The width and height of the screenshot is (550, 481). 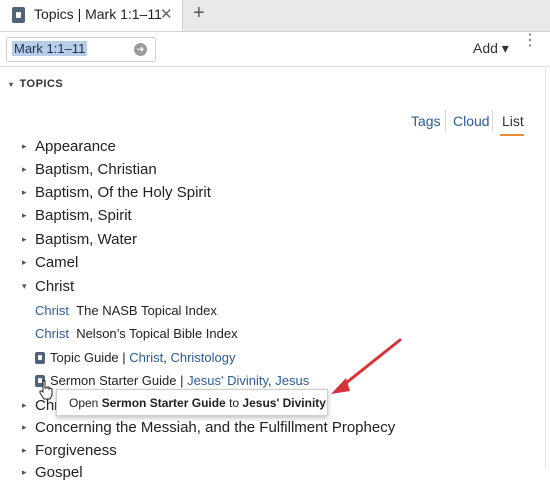 What do you see at coordinates (84, 357) in the screenshot?
I see `guide-name: Topic Guide` at bounding box center [84, 357].